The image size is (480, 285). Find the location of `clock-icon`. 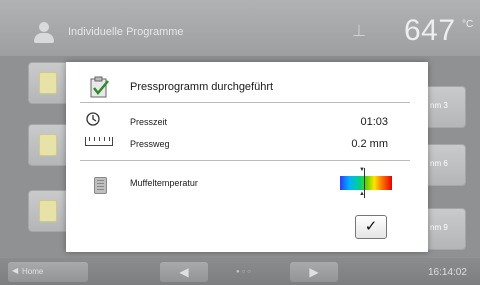

clock-icon is located at coordinates (93, 121).